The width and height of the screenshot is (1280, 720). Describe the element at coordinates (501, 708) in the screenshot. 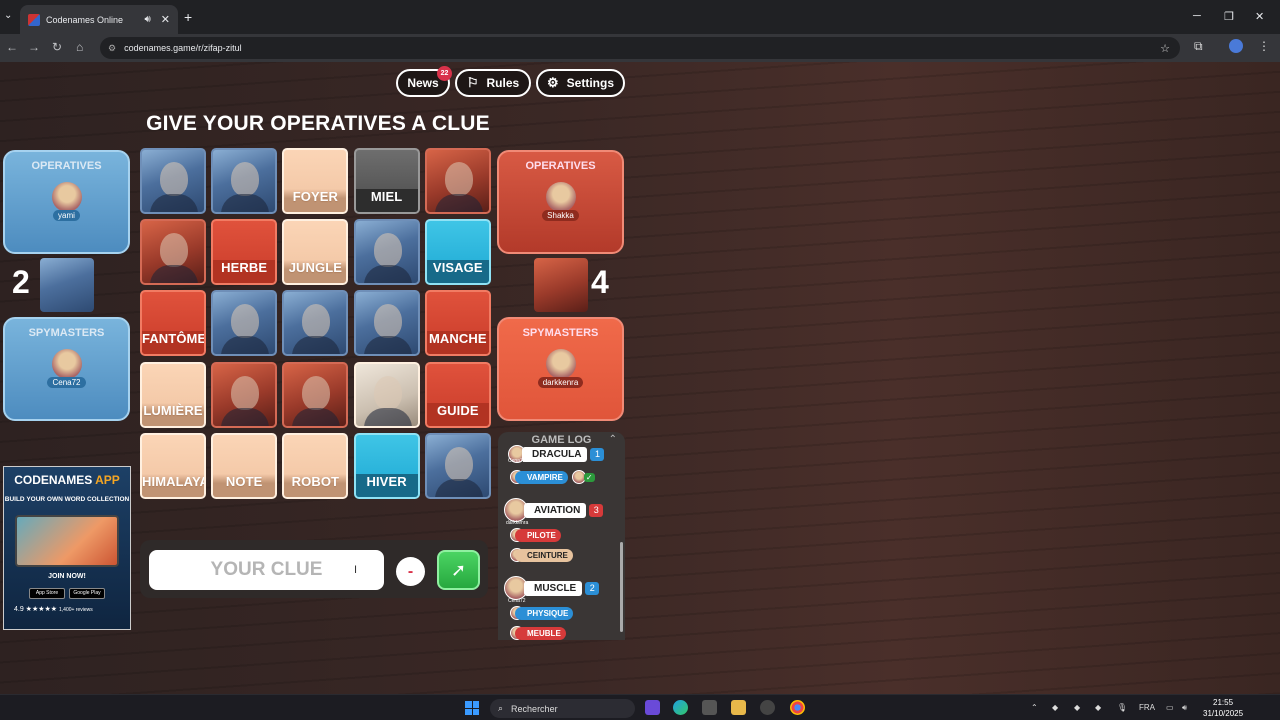

I see `search-icon: ⌕` at that location.